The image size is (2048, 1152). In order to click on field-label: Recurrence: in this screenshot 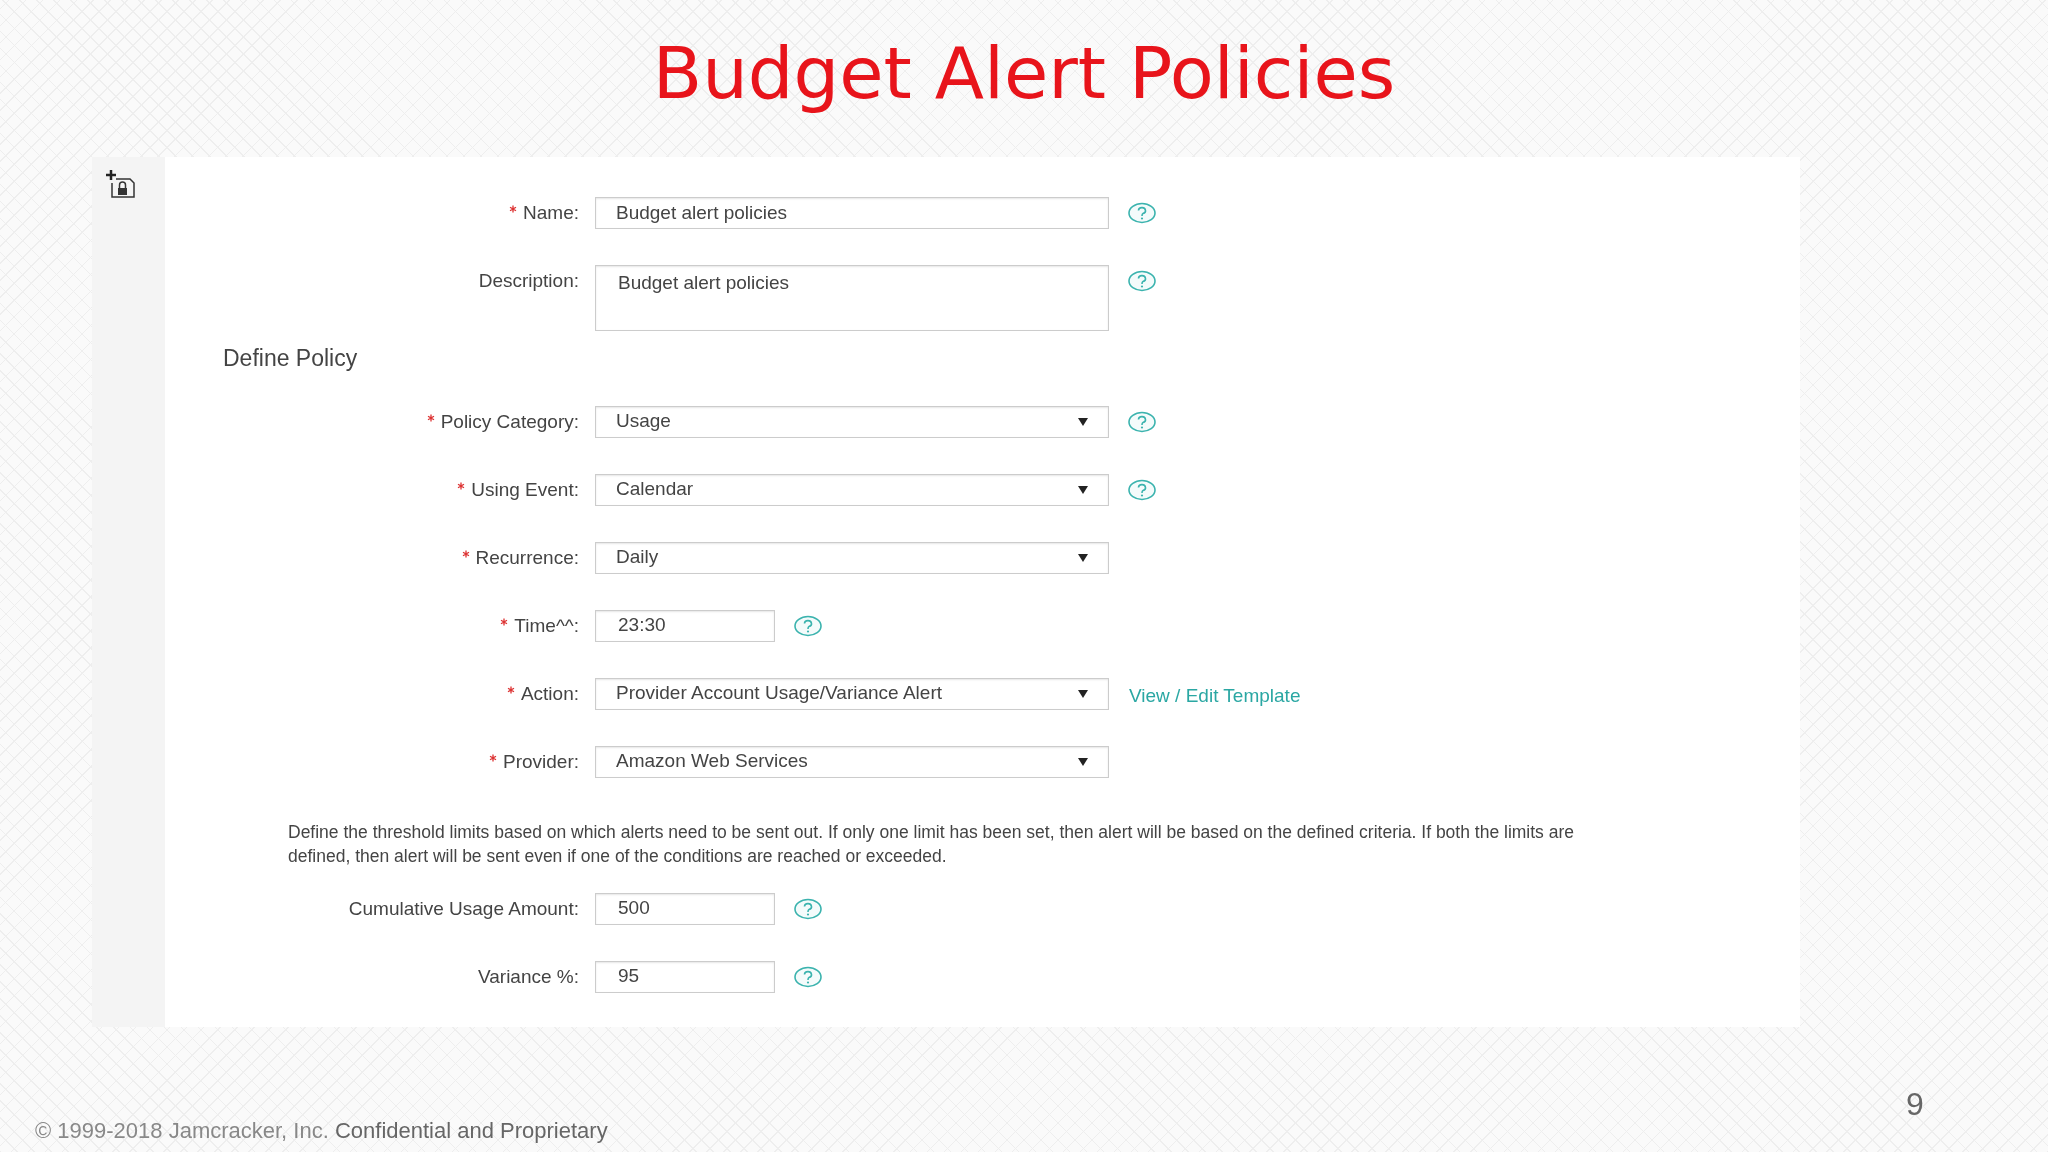, I will do `click(527, 557)`.